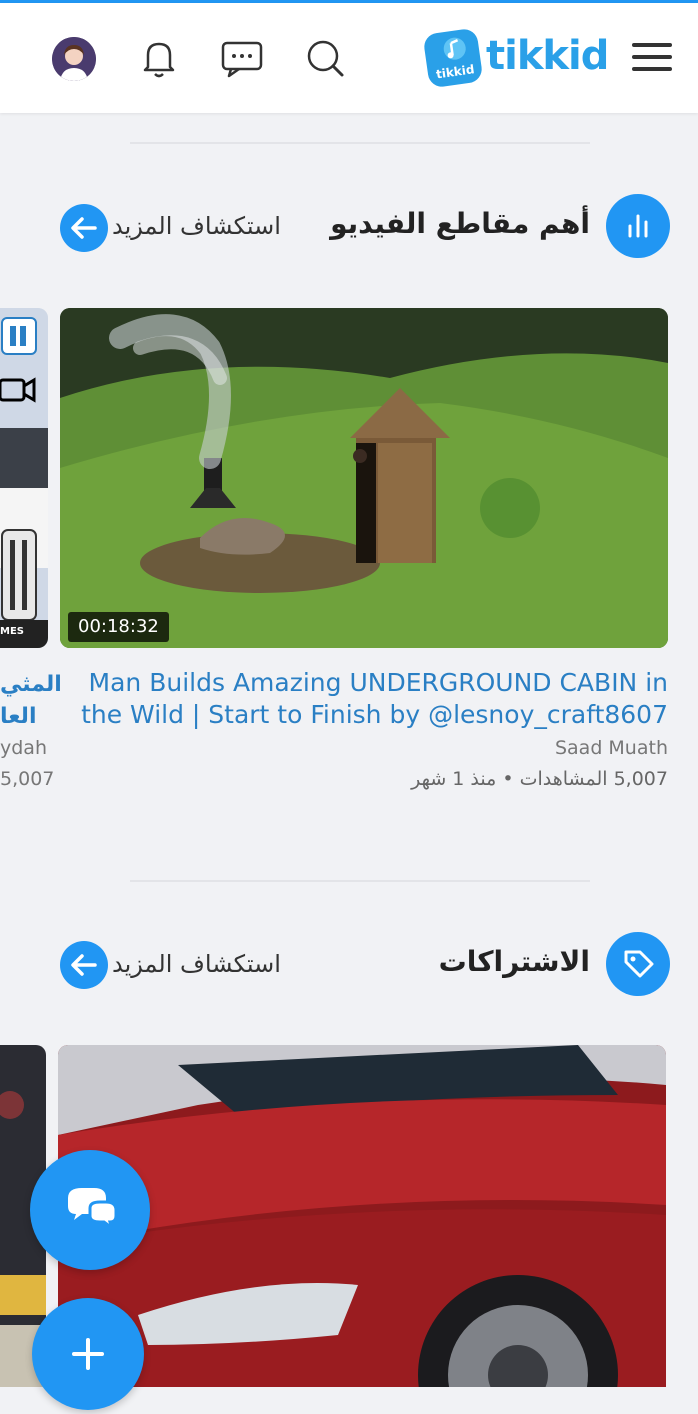 The height and width of the screenshot is (1414, 698). Describe the element at coordinates (18, 716) in the screenshot. I see `side-video-title-line2: العا` at that location.